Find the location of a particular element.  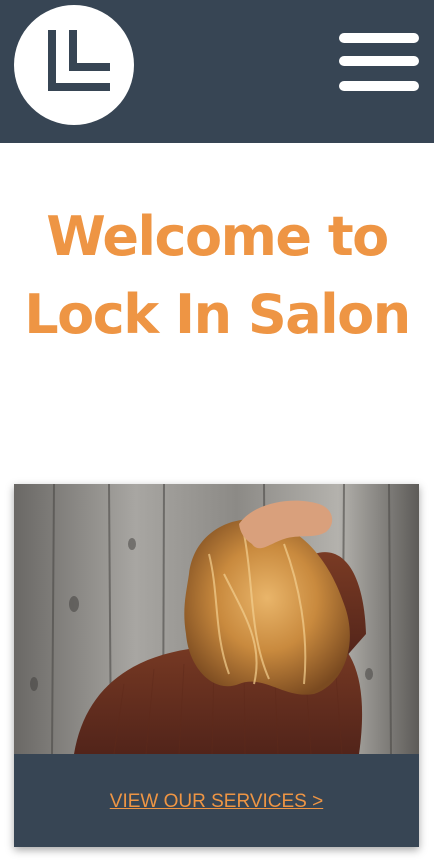

menu-bar-bottom is located at coordinates (379, 86).